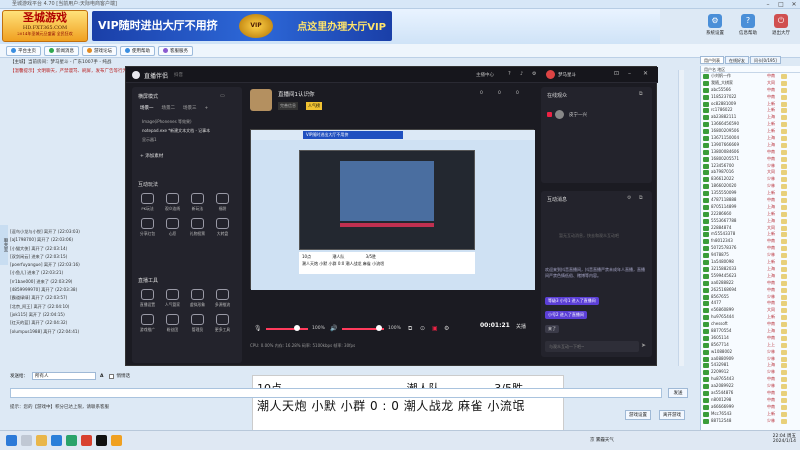  What do you see at coordinates (781, 4) in the screenshot?
I see `maximize-button: □` at bounding box center [781, 4].